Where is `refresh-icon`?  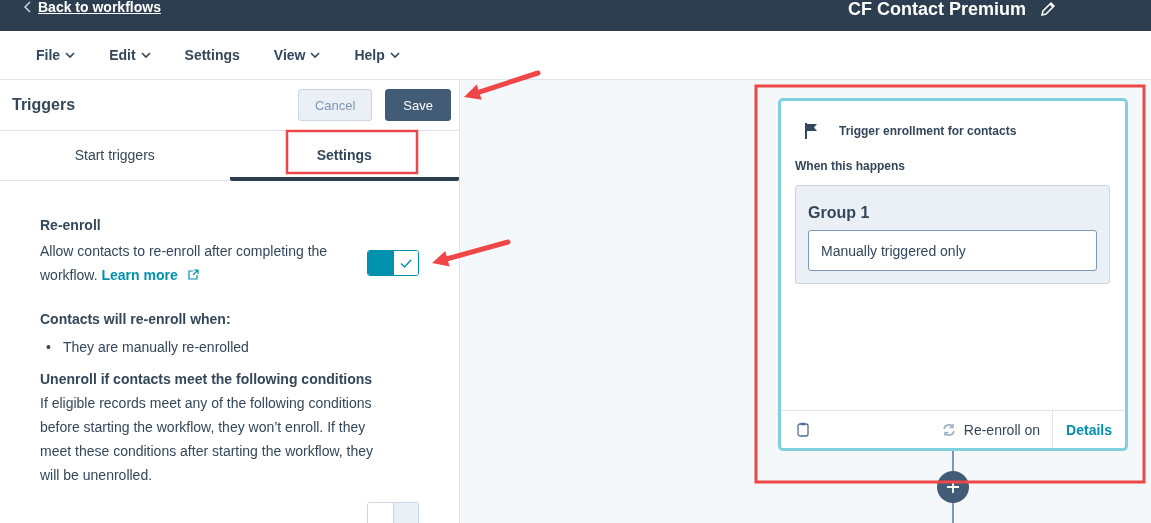 refresh-icon is located at coordinates (948, 429).